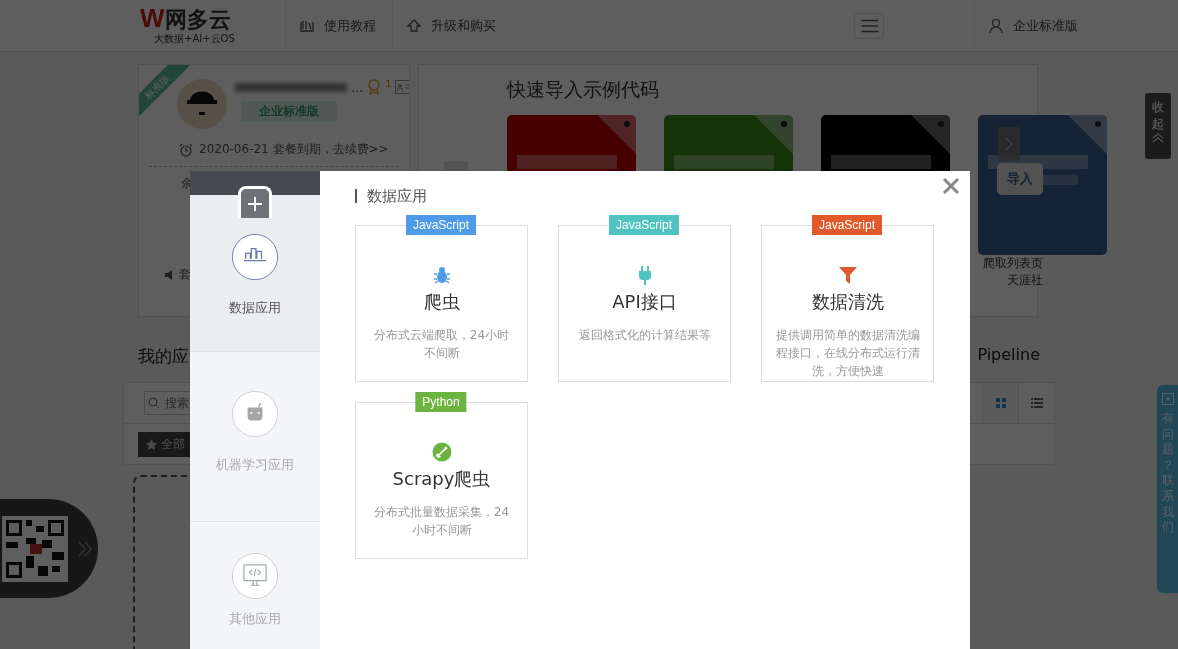  Describe the element at coordinates (644, 302) in the screenshot. I see `app-title: API接口` at that location.